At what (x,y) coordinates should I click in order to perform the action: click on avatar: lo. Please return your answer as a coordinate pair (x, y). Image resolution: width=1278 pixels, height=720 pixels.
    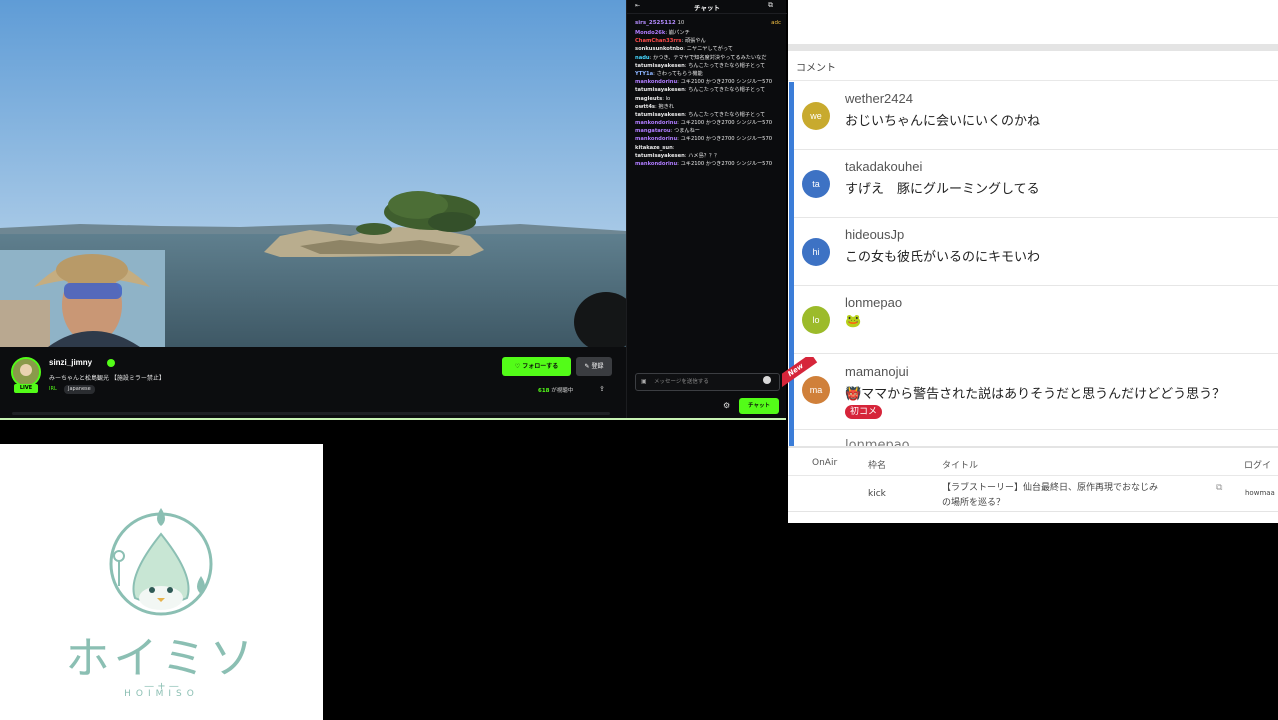
    Looking at the image, I should click on (816, 320).